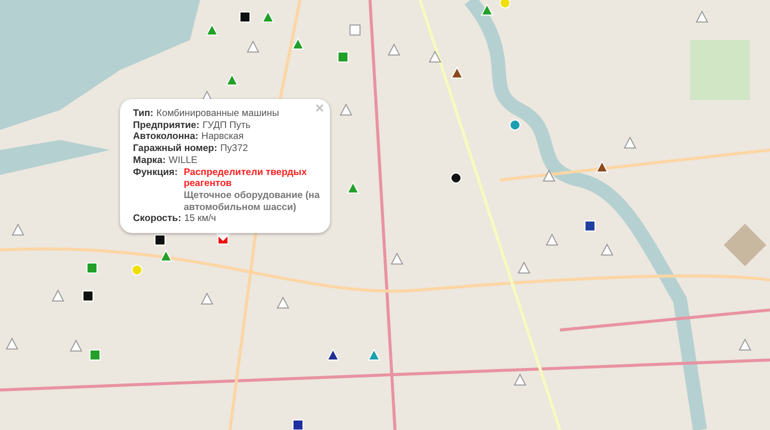 This screenshot has width=770, height=430. What do you see at coordinates (192, 126) in the screenshot?
I see `info-line: Предприятие: ГУДП Путь` at bounding box center [192, 126].